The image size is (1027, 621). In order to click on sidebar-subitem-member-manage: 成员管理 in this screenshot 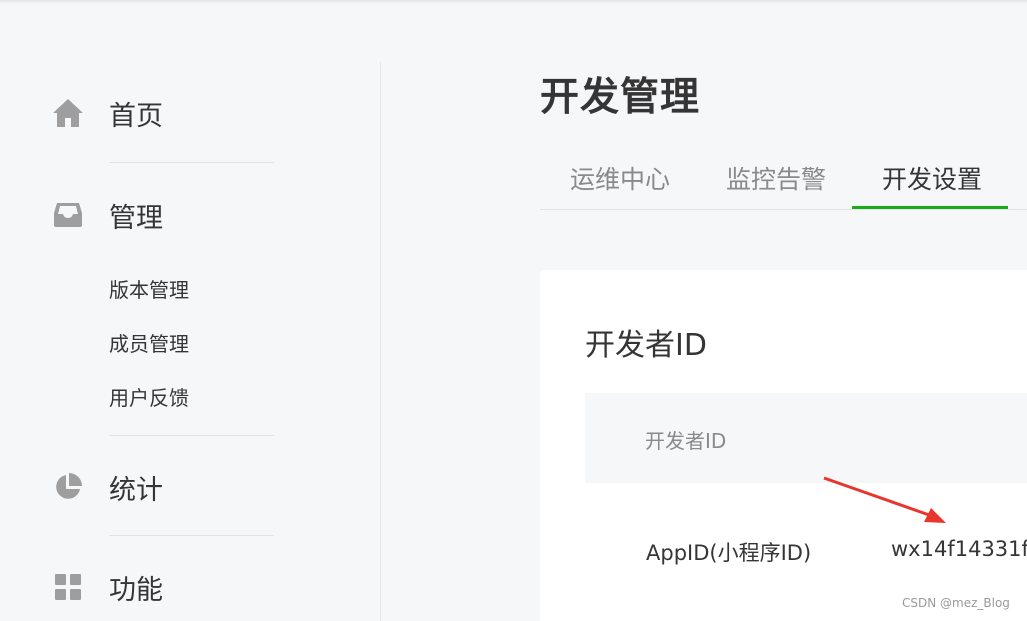, I will do `click(149, 344)`.